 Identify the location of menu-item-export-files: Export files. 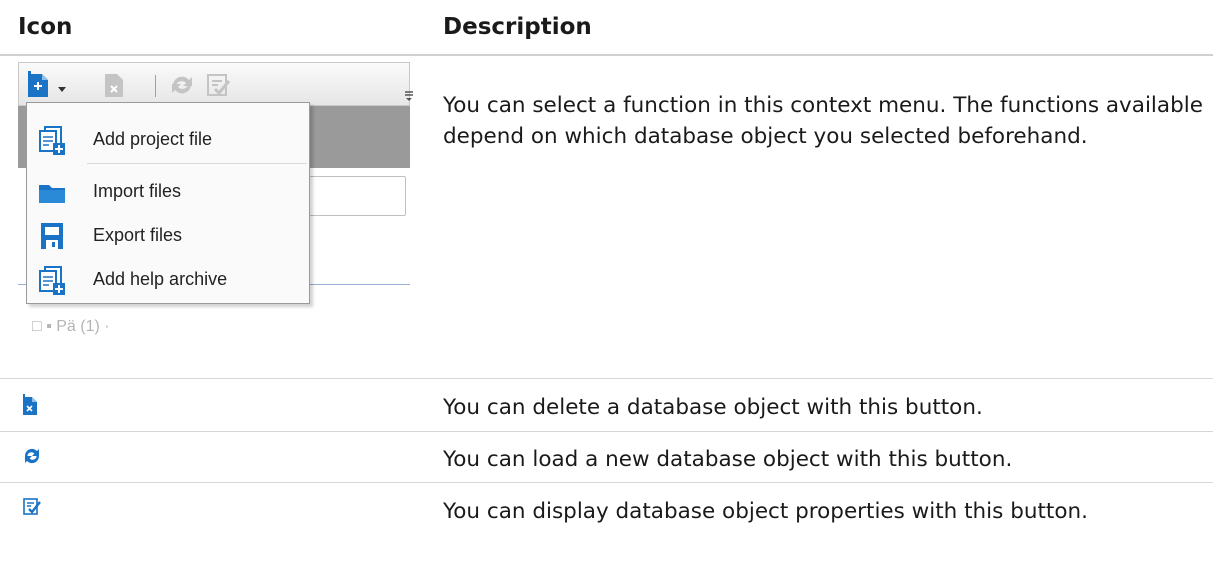
(168, 235).